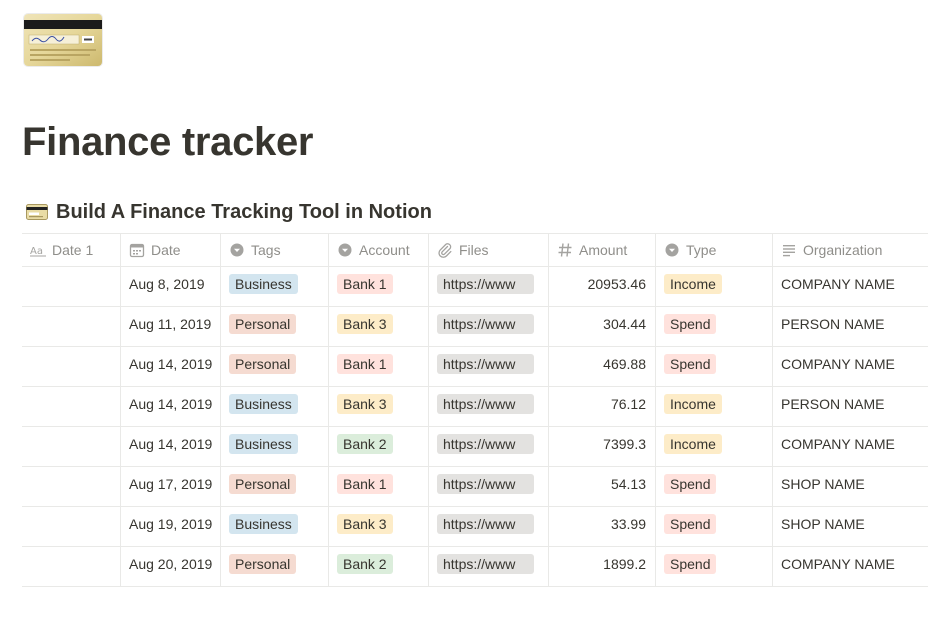 This screenshot has height=620, width=928. I want to click on organization-value: COMPANY NAME, so click(838, 284).